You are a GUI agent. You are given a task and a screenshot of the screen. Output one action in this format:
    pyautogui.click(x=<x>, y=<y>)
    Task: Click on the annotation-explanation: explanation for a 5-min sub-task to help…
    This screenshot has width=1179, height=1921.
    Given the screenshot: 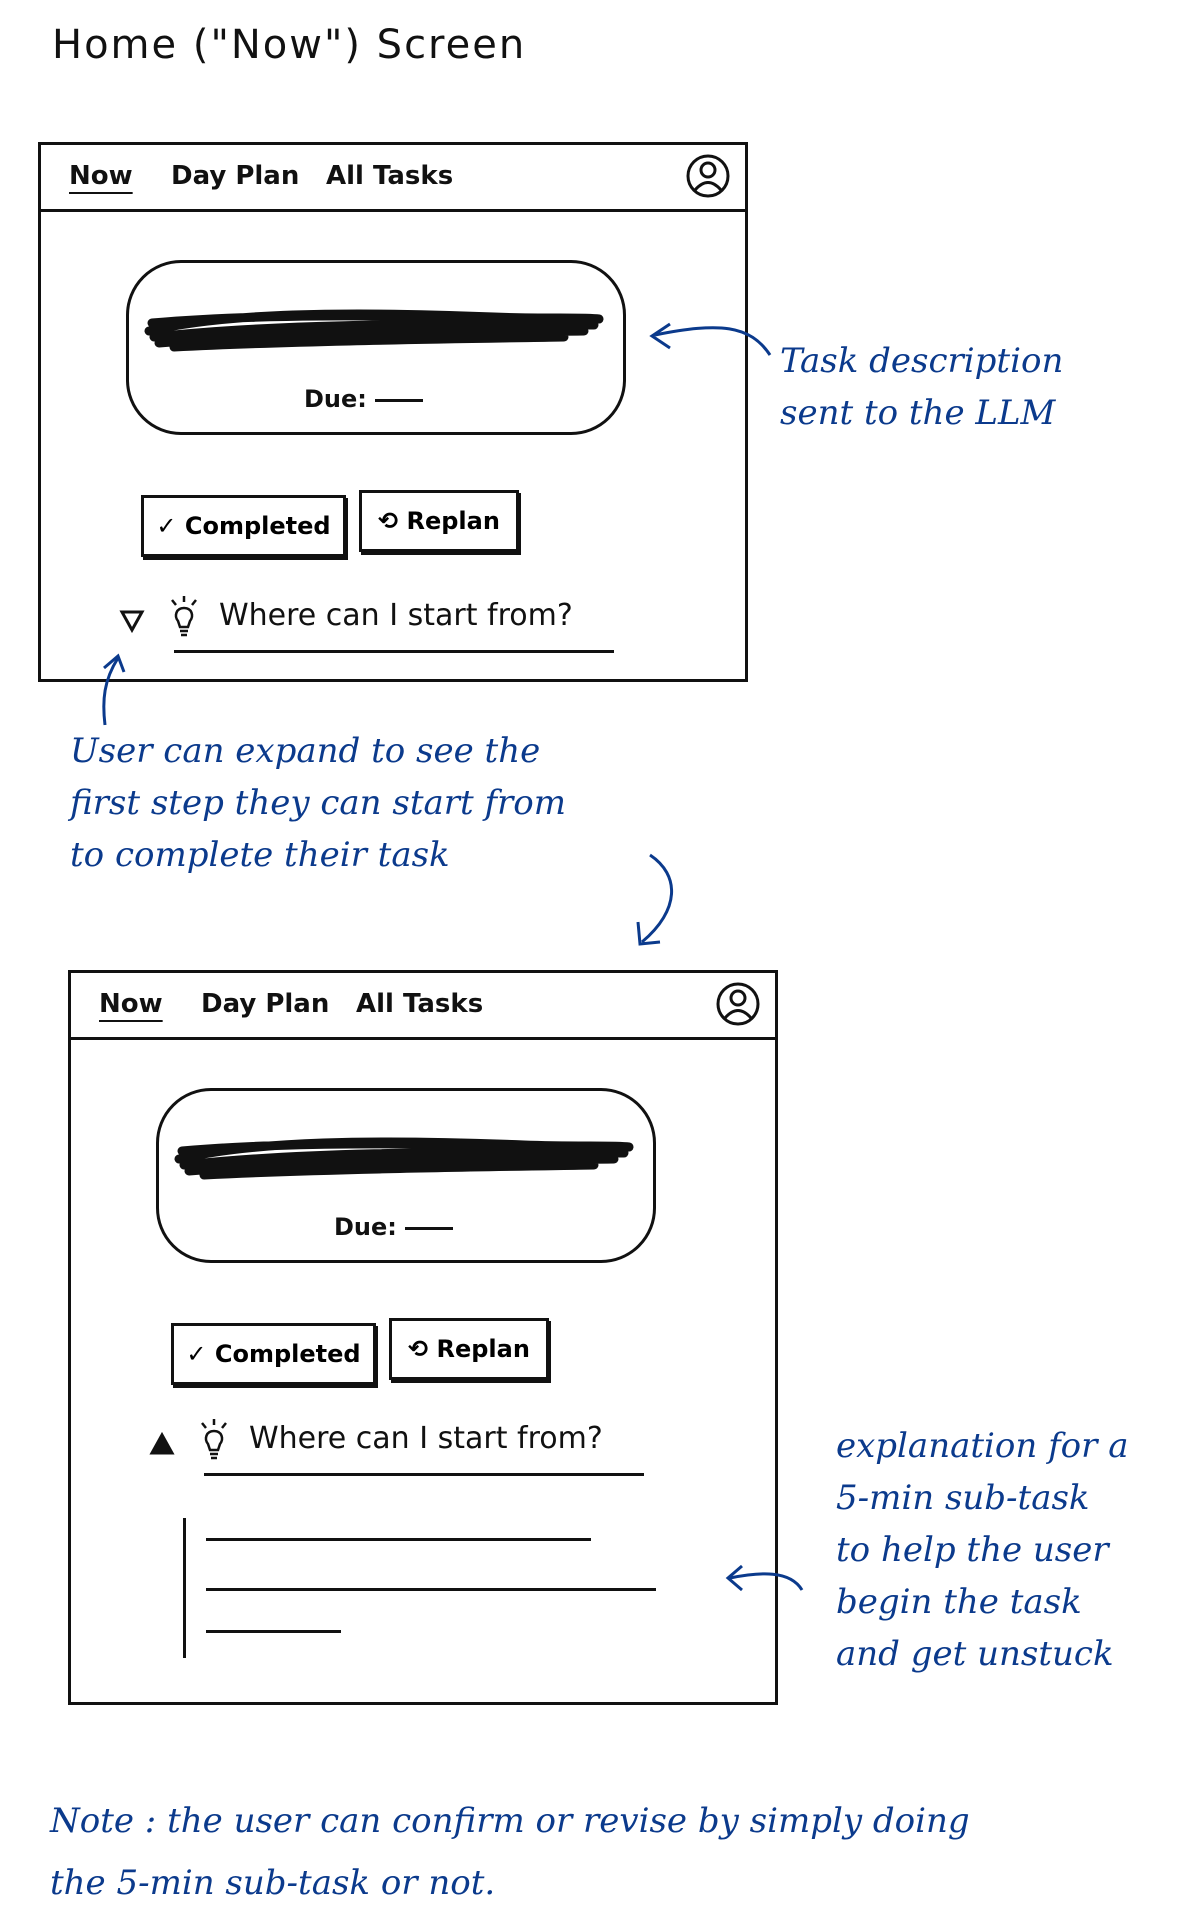 What is the action you would take?
    pyautogui.click(x=982, y=1550)
    